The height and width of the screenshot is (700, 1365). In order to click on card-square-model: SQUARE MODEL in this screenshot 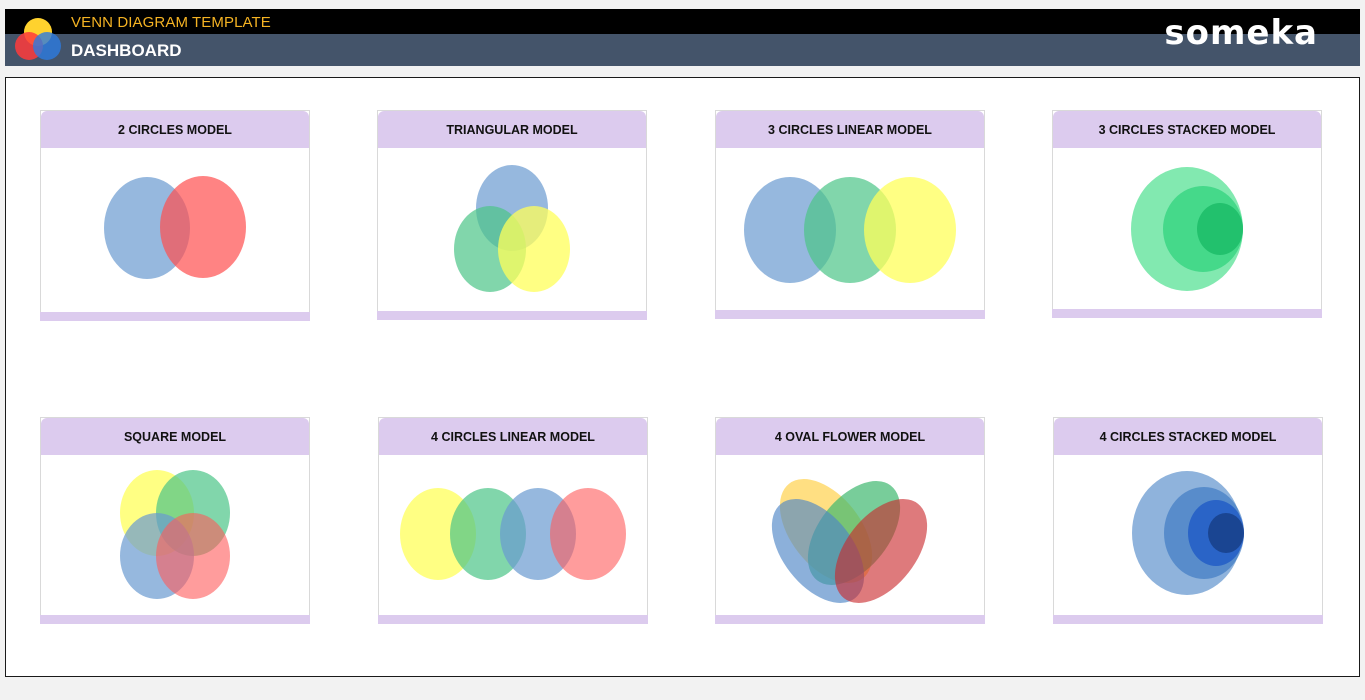, I will do `click(175, 520)`.